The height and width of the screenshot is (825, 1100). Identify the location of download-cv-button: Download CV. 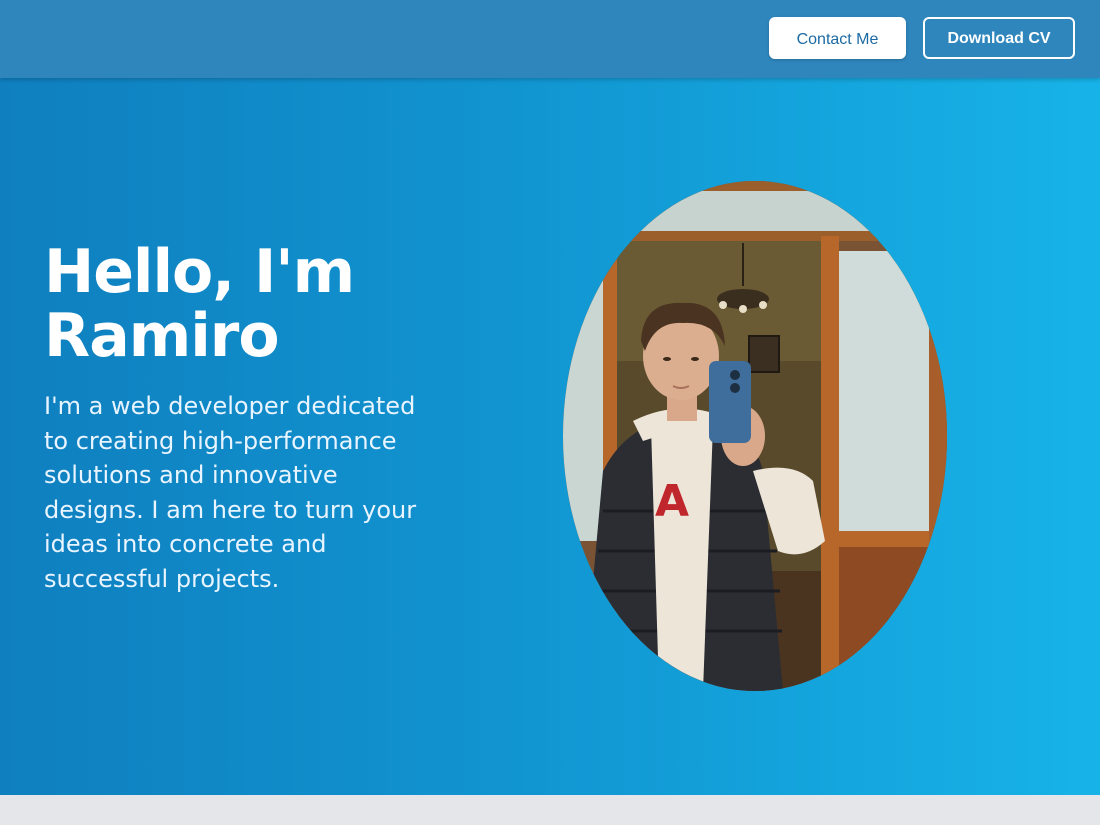
(999, 38).